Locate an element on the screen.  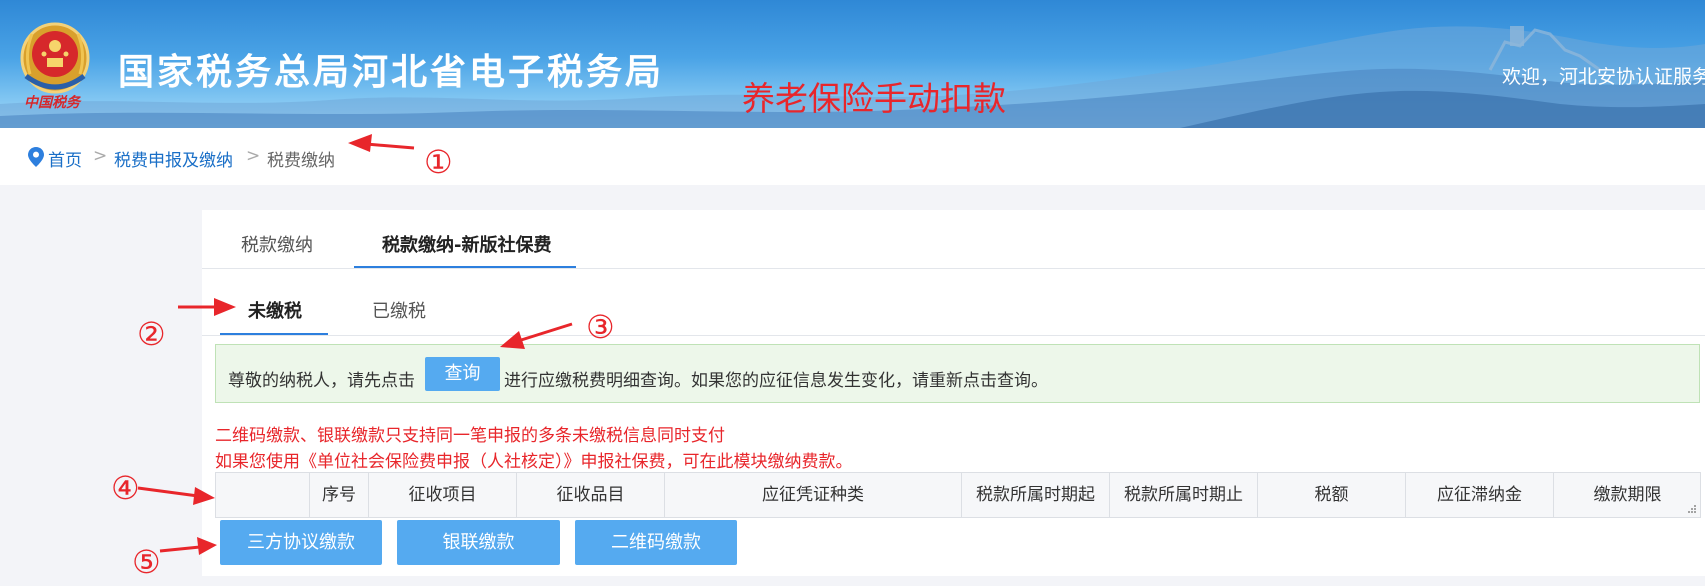
annotation-marker-3: ③ is located at coordinates (600, 327).